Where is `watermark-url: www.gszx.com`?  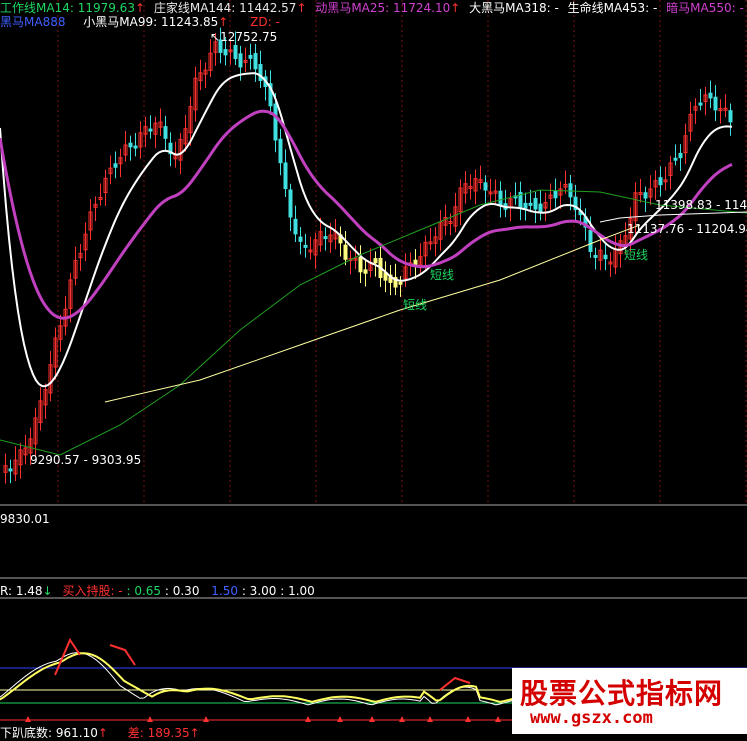 watermark-url: www.gszx.com is located at coordinates (591, 718).